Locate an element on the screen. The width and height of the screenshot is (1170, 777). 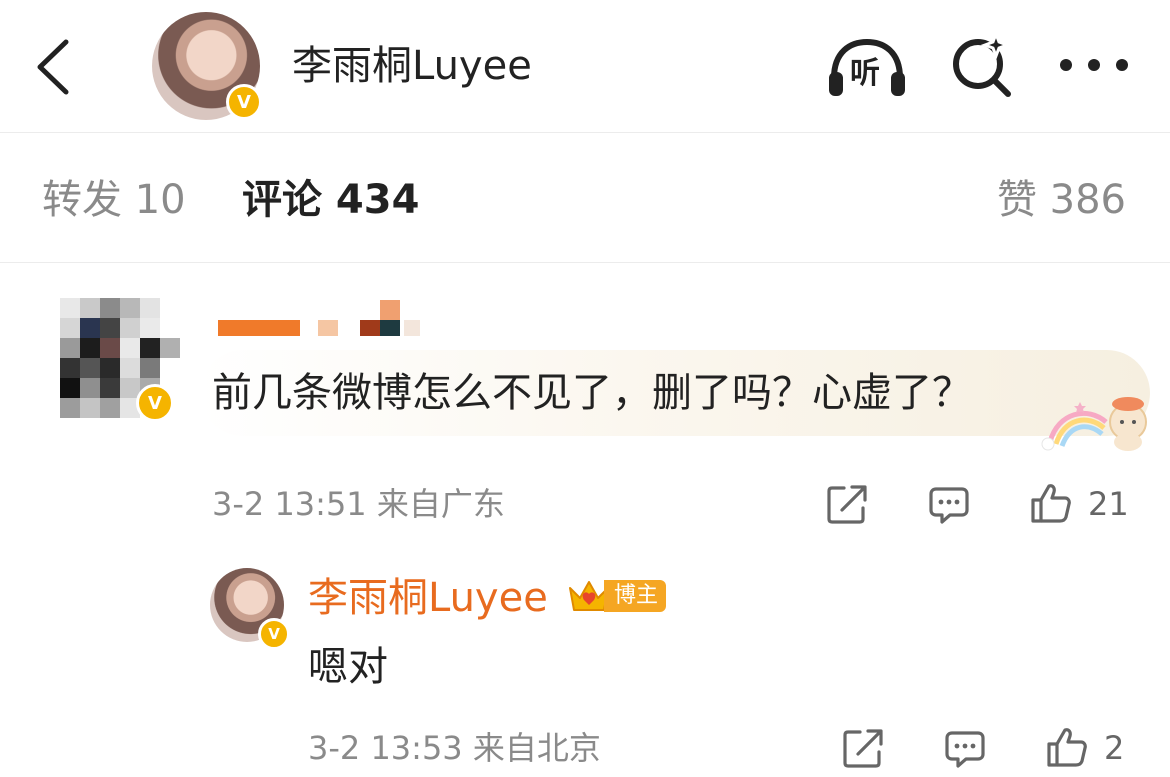
like-count: 21 is located at coordinates (1108, 504).